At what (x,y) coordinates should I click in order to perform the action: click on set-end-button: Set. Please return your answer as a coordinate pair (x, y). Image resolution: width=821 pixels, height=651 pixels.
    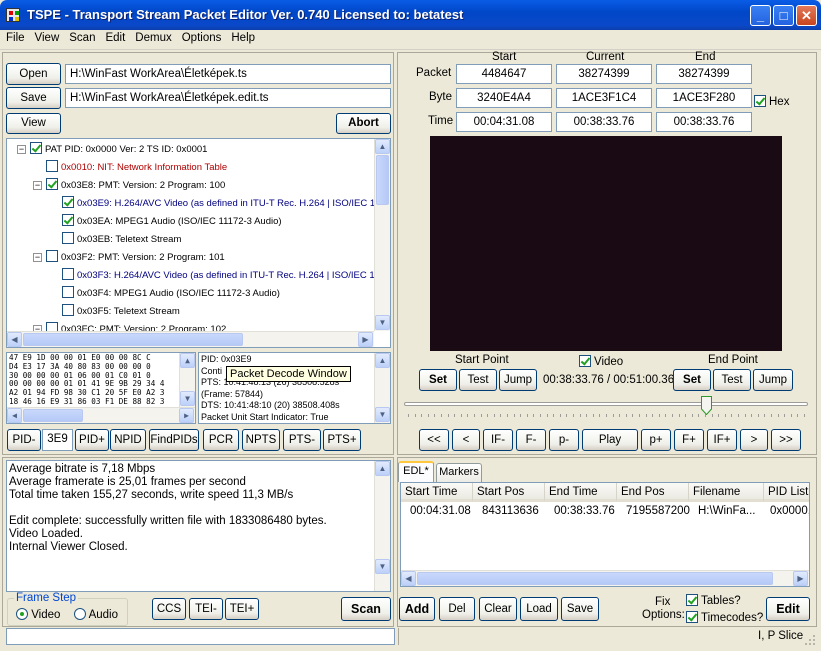
    Looking at the image, I should click on (692, 380).